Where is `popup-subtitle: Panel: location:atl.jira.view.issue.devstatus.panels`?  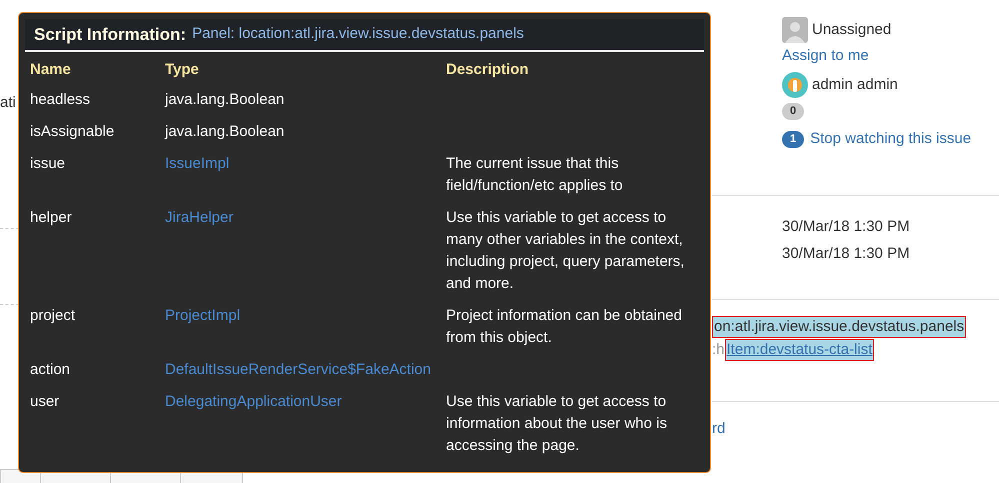
popup-subtitle: Panel: location:atl.jira.view.issue.devstatus.panels is located at coordinates (358, 34).